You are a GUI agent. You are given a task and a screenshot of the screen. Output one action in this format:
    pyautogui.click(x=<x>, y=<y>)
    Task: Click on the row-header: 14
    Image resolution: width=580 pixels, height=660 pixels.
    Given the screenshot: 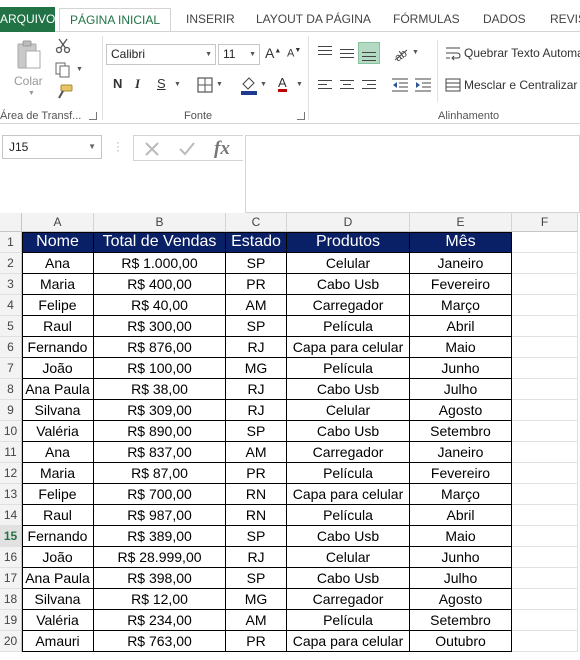 What is the action you would take?
    pyautogui.click(x=11, y=515)
    